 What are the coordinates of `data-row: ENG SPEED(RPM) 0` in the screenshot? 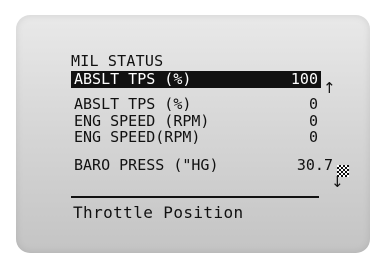 It's located at (196, 137).